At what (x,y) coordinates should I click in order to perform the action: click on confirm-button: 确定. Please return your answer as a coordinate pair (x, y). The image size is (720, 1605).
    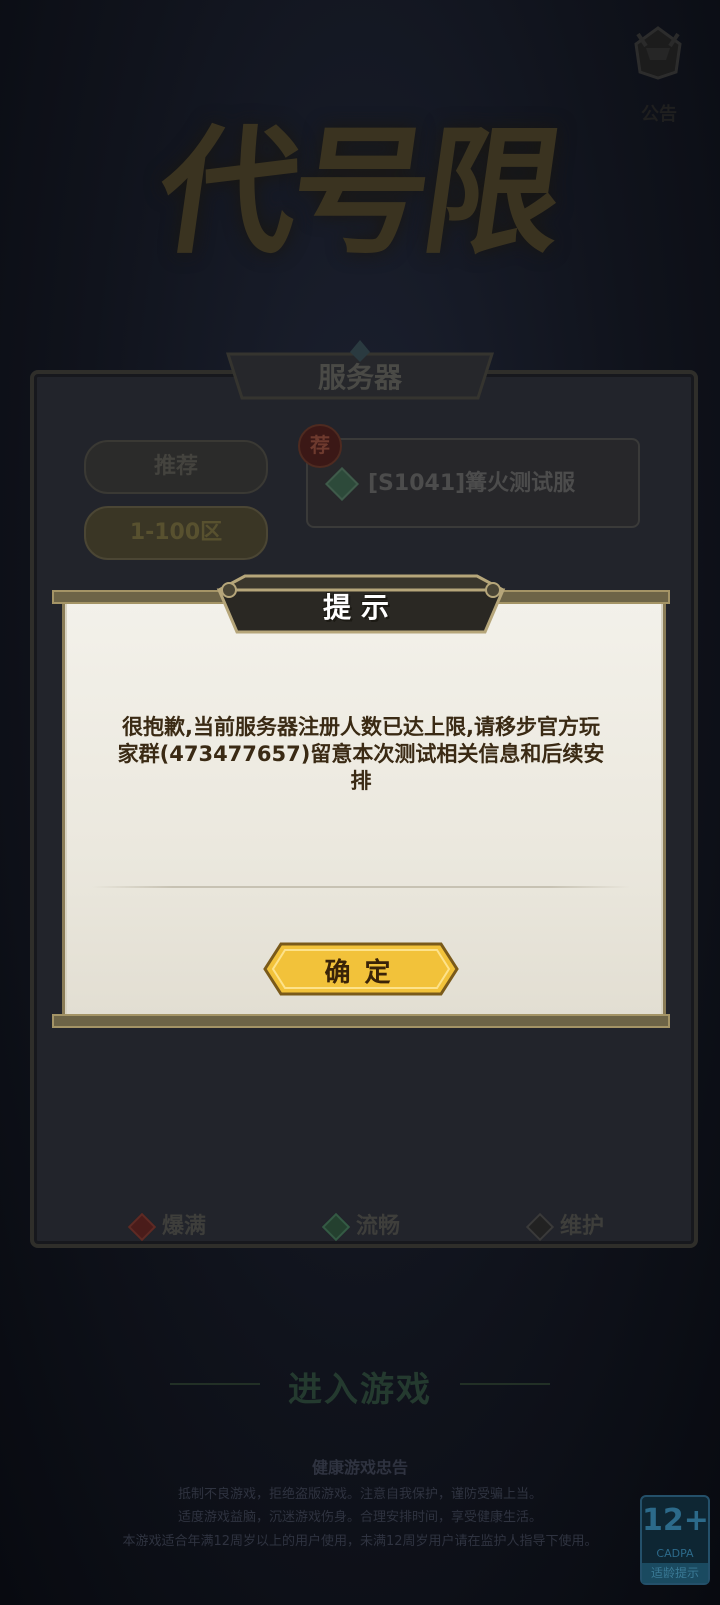
    Looking at the image, I should click on (361, 969).